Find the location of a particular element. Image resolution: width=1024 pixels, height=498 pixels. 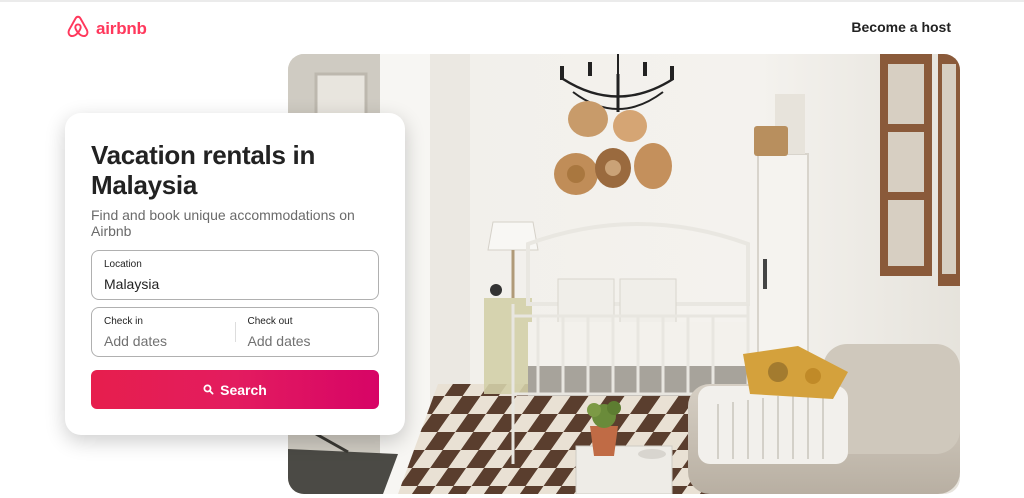

become-a-host-link: Become a host is located at coordinates (901, 27).